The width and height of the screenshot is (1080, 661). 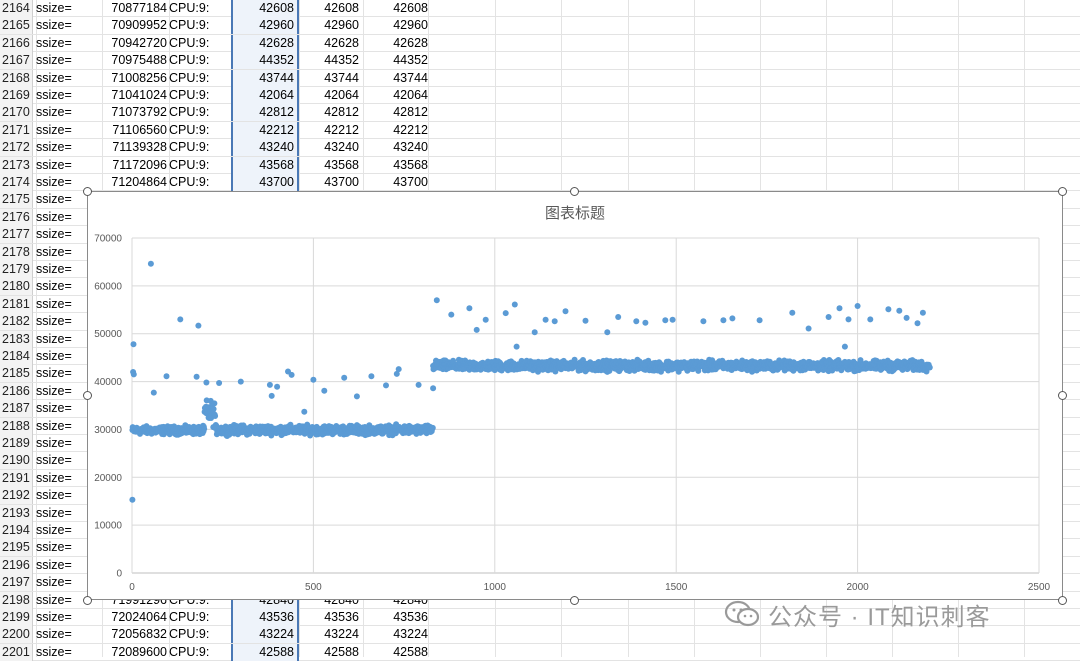 What do you see at coordinates (265, 43) in the screenshot?
I see `cell-d: 42628` at bounding box center [265, 43].